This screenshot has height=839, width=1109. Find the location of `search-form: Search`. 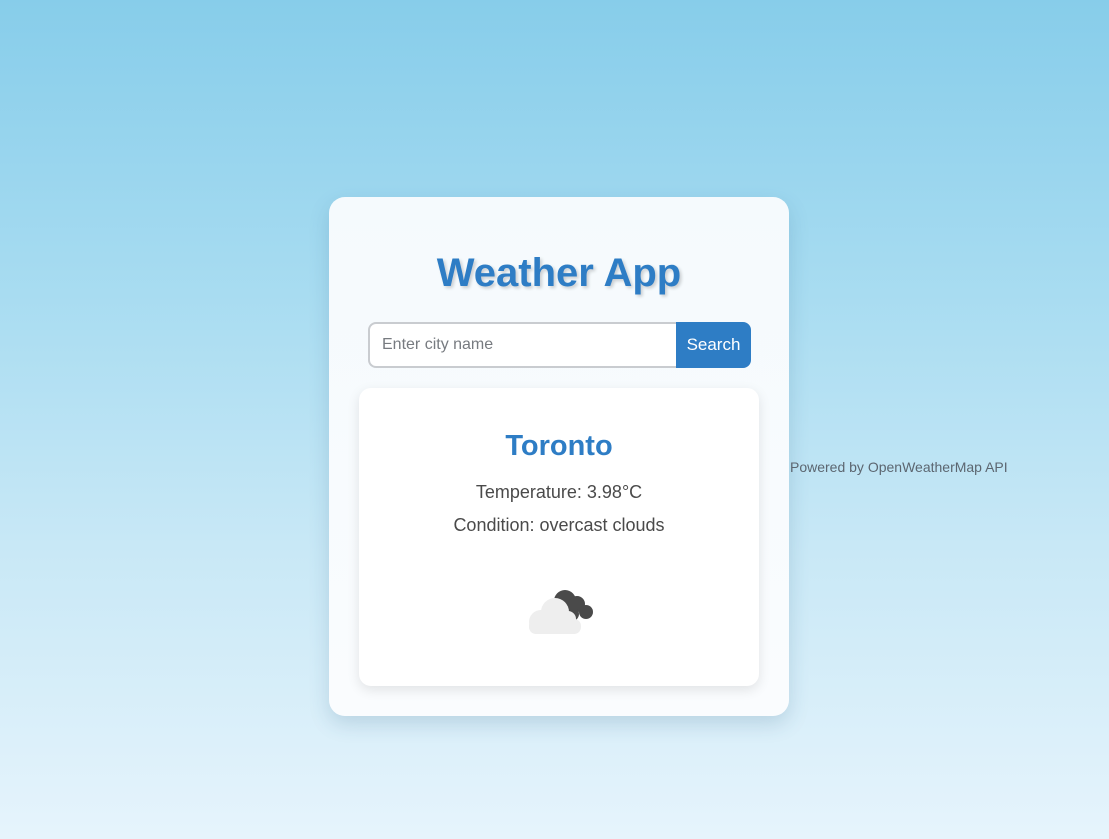

search-form: Search is located at coordinates (559, 345).